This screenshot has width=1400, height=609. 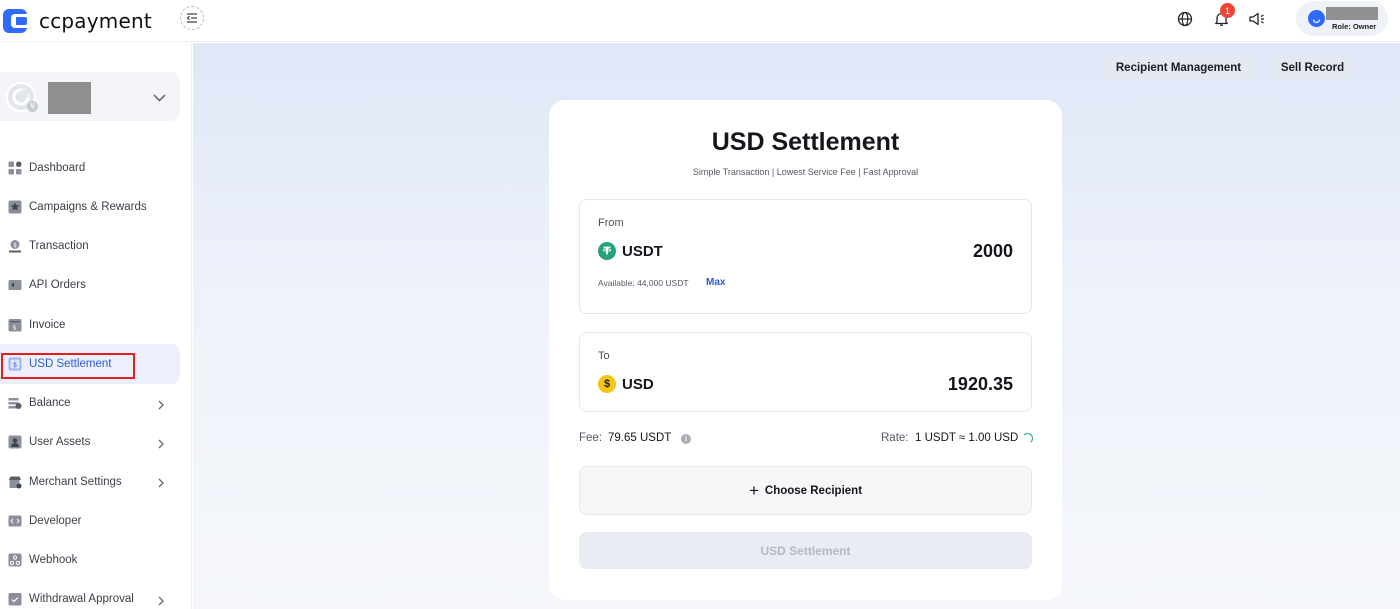 I want to click on user-menu: Role: Owner, so click(x=1342, y=18).